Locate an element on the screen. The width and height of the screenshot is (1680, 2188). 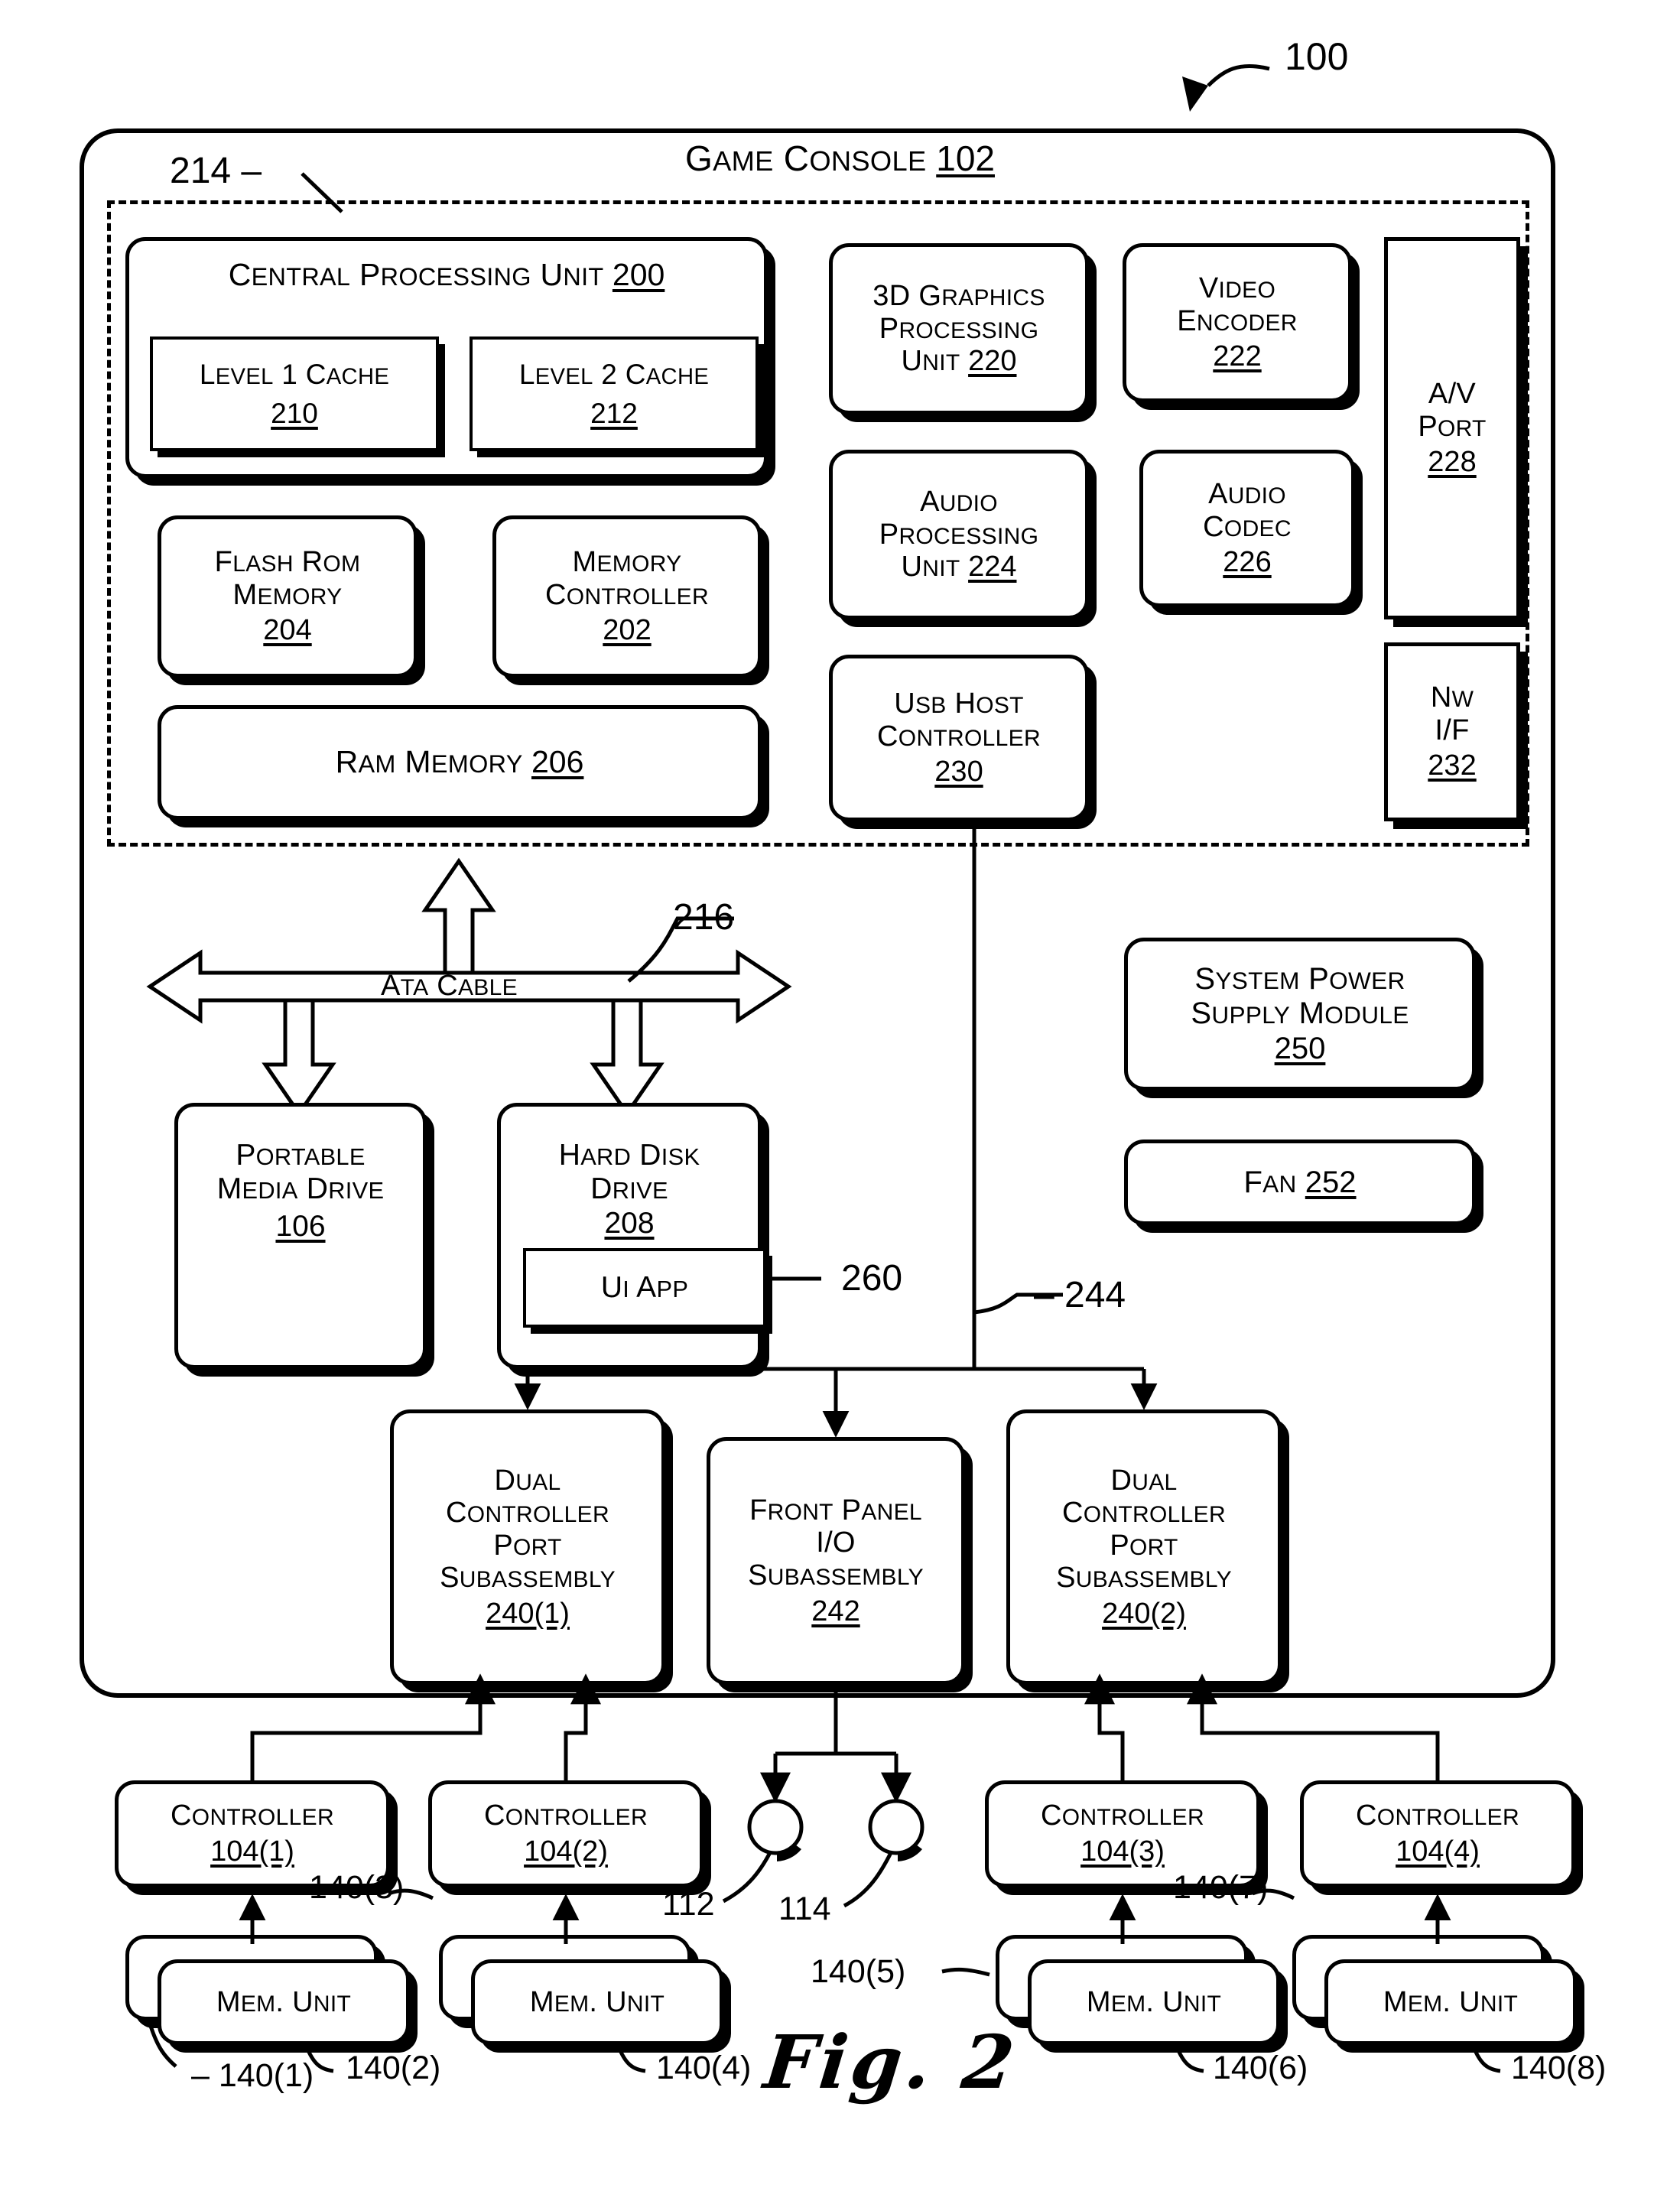
level-2-cache-label: LEVEL 2 CACHE is located at coordinates (614, 374).